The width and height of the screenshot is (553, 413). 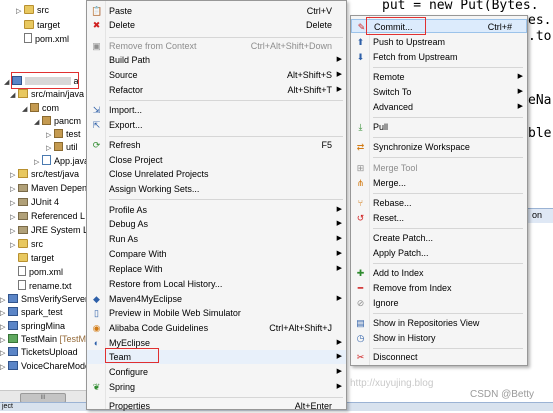 What do you see at coordinates (44, 299) in the screenshot?
I see `tree-item: ▷ SmsVerifyServer` at bounding box center [44, 299].